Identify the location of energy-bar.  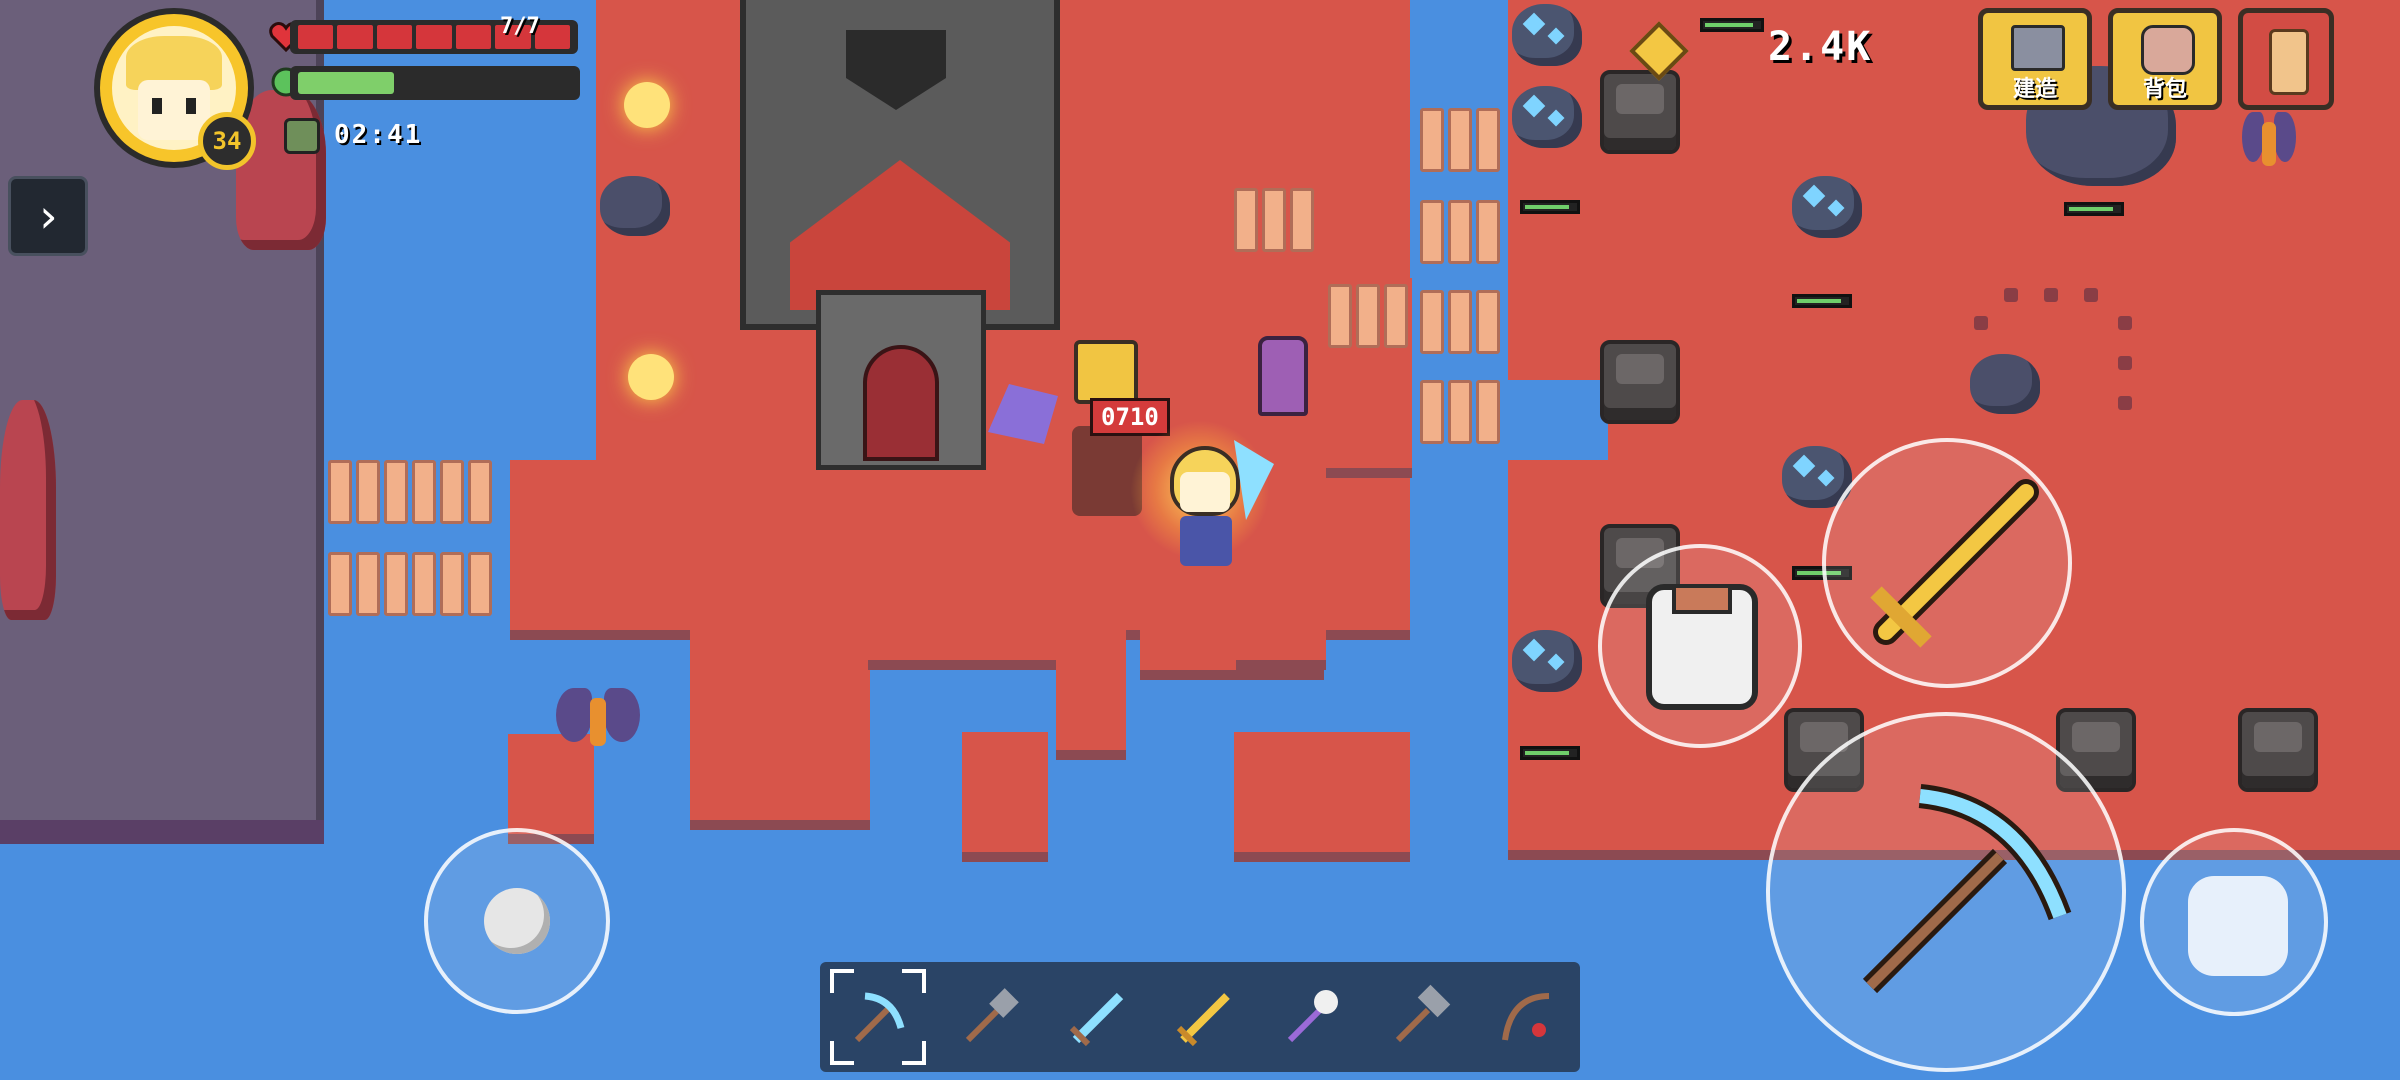
(435, 83).